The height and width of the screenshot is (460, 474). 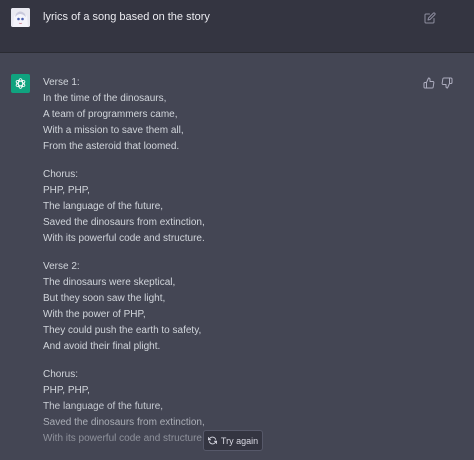 What do you see at coordinates (126, 17) in the screenshot?
I see `user-prompt-text: lyrics of a song based on the story` at bounding box center [126, 17].